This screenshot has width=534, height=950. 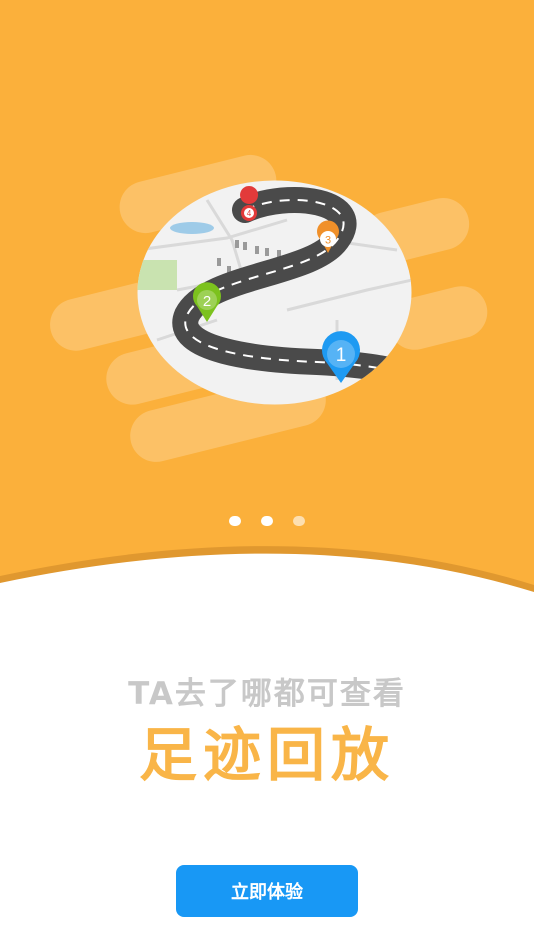 I want to click on svg-text: 1, so click(x=341, y=355).